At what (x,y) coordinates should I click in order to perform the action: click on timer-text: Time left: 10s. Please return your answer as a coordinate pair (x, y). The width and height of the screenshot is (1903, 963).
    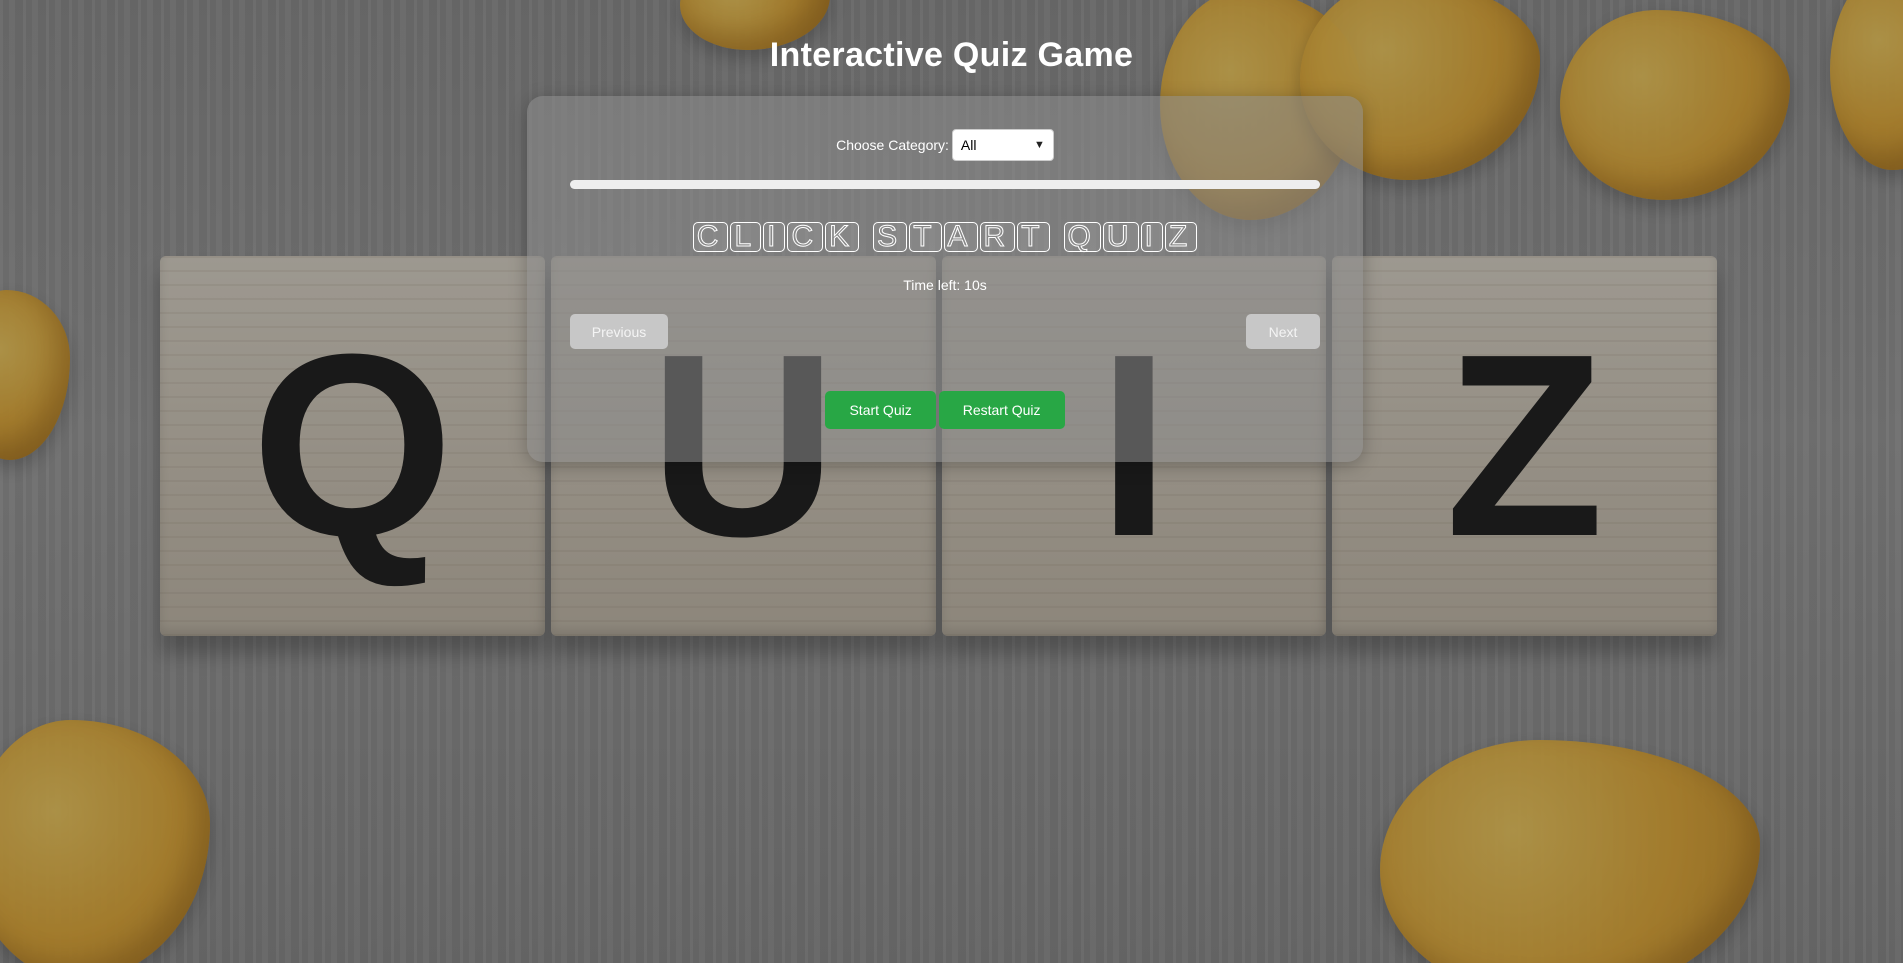
    Looking at the image, I should click on (945, 285).